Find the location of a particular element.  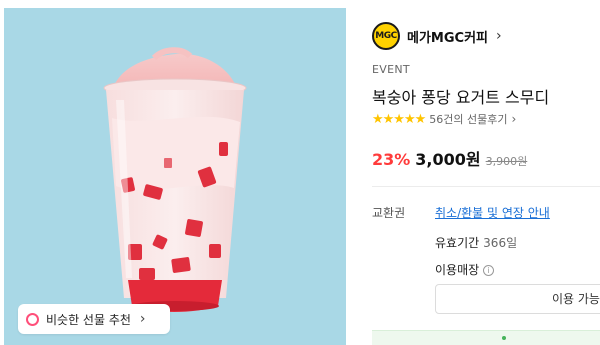

original-price: 3,900원 is located at coordinates (506, 161).